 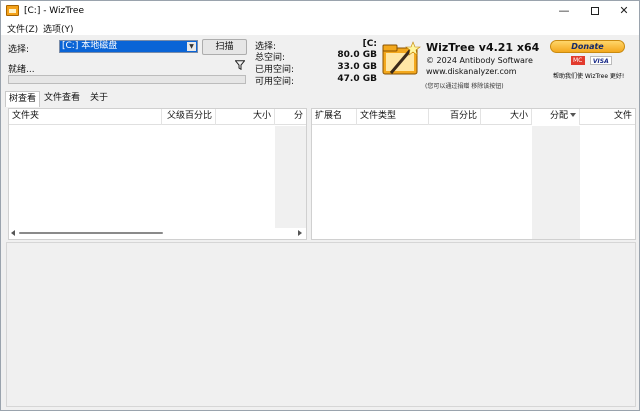 What do you see at coordinates (357, 67) in the screenshot?
I see `stat-used-value: 33.0 GB` at bounding box center [357, 67].